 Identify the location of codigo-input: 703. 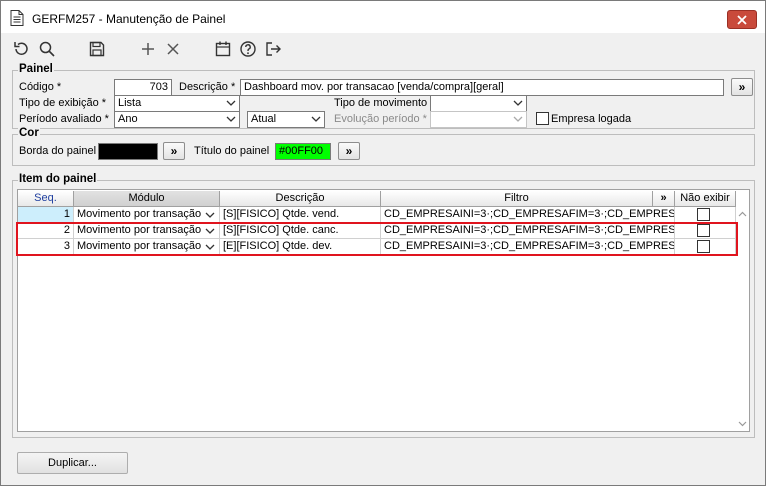
(143, 87).